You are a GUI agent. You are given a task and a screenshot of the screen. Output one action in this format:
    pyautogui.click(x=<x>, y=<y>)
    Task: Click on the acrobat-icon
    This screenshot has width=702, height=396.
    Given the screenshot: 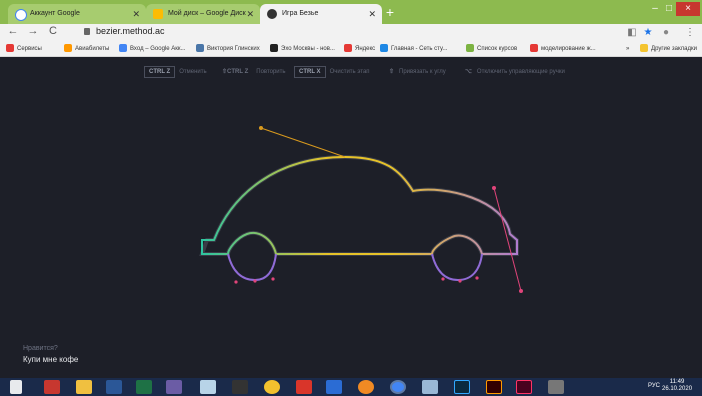 What is the action you would take?
    pyautogui.click(x=304, y=387)
    